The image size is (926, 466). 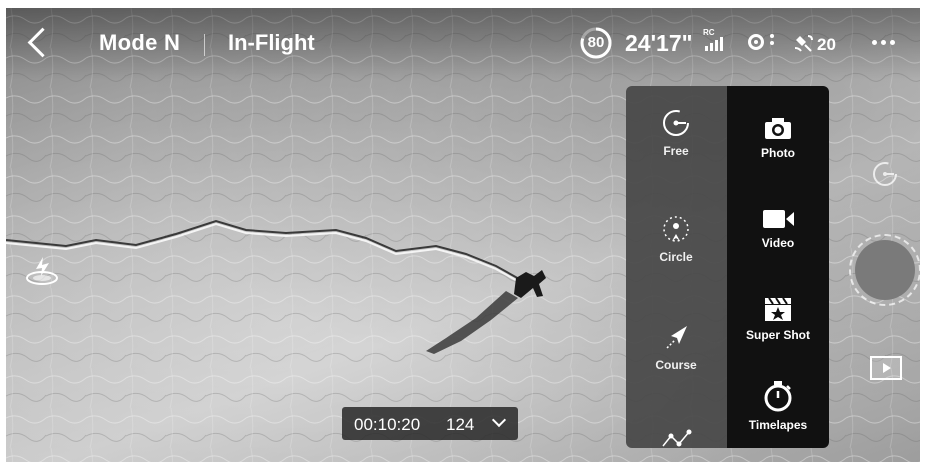 I want to click on shutter-button-inner, so click(x=885, y=270).